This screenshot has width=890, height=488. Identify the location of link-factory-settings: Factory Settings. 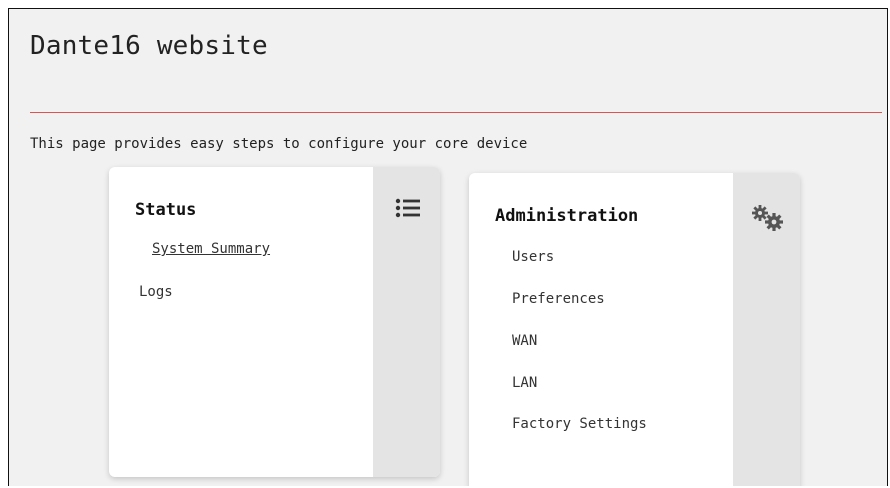
(579, 424).